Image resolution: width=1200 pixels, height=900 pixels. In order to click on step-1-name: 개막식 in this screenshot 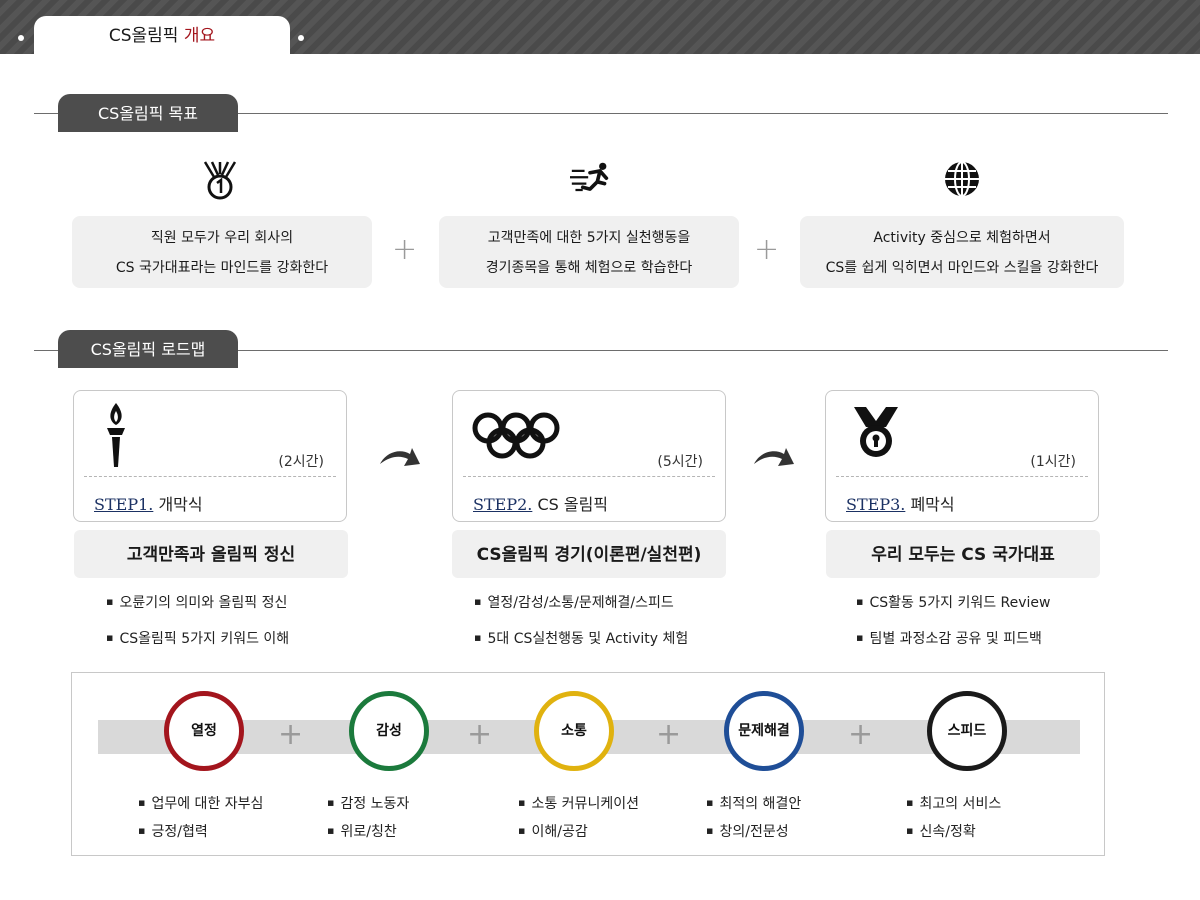, I will do `click(180, 504)`.